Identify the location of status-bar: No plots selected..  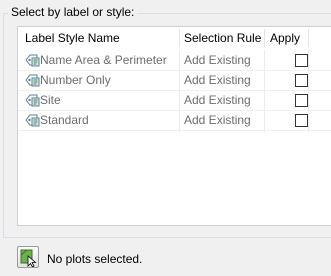
(165, 257).